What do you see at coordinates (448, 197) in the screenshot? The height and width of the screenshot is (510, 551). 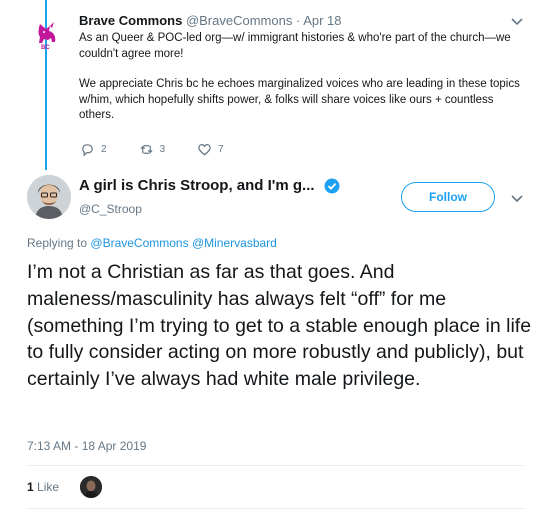 I see `follow-button: Follow` at bounding box center [448, 197].